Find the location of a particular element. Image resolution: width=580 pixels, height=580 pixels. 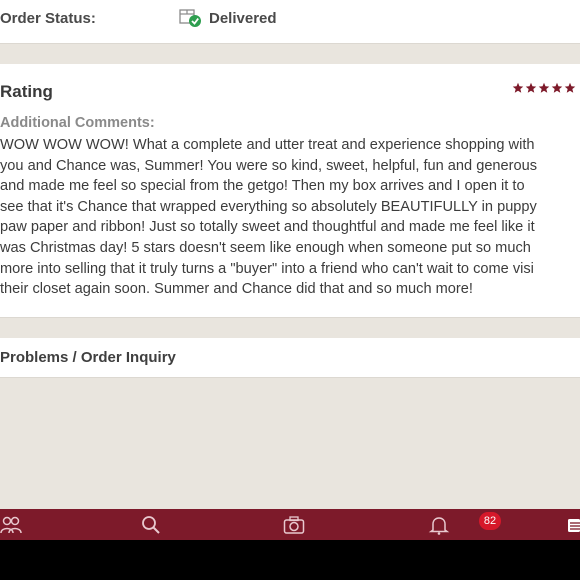

notification-count-badge: 82 is located at coordinates (490, 521).